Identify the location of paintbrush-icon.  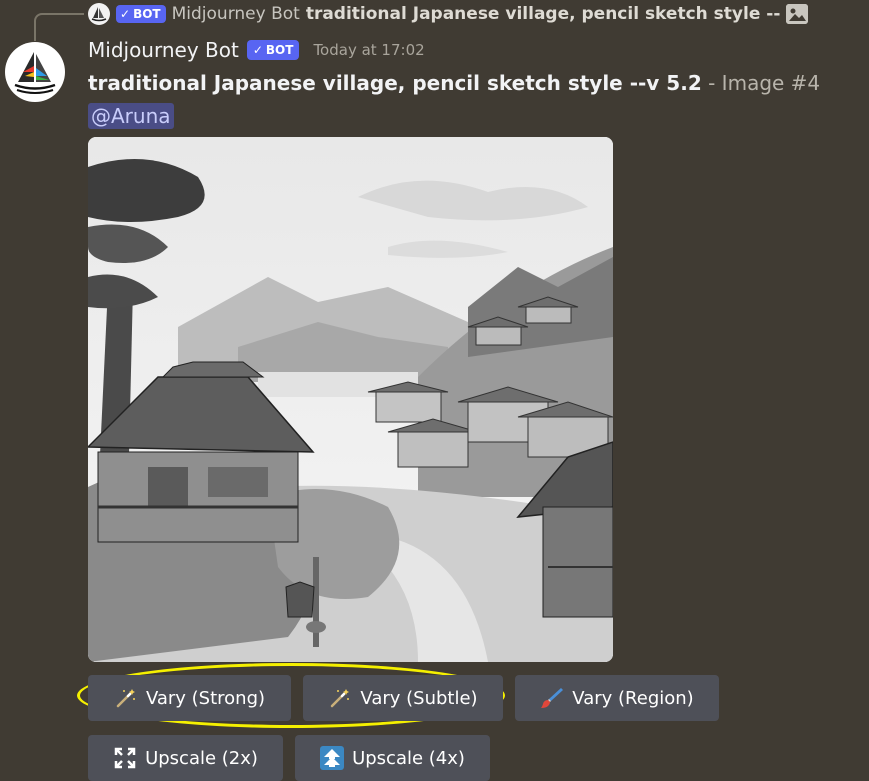
(552, 698).